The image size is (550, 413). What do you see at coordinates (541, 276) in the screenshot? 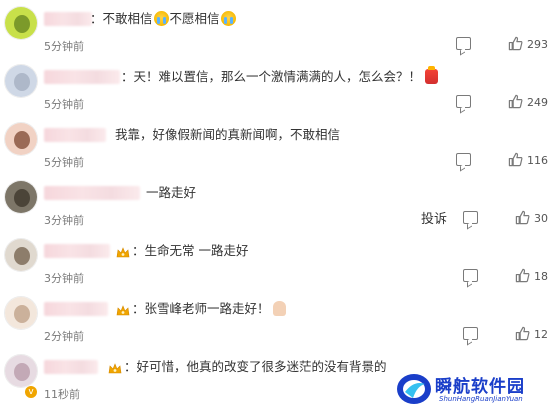
I see `like-count: 18` at bounding box center [541, 276].